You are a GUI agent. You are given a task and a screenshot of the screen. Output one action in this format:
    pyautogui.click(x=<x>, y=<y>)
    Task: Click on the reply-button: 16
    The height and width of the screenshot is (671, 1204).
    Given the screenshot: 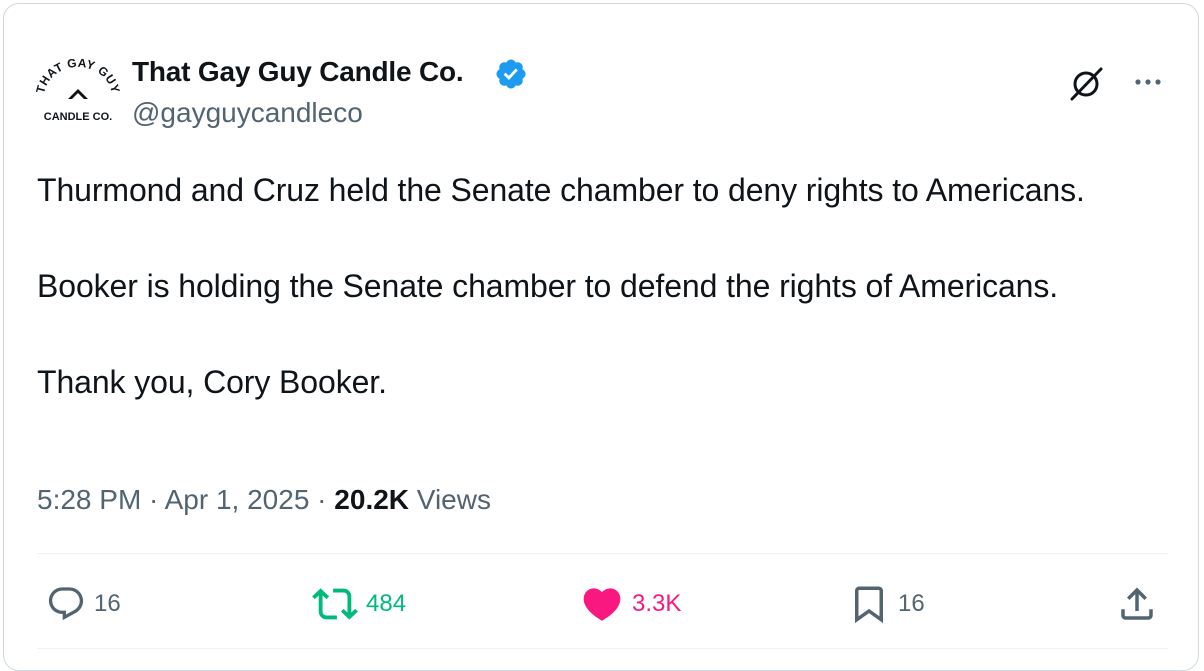 What is the action you would take?
    pyautogui.click(x=83, y=604)
    